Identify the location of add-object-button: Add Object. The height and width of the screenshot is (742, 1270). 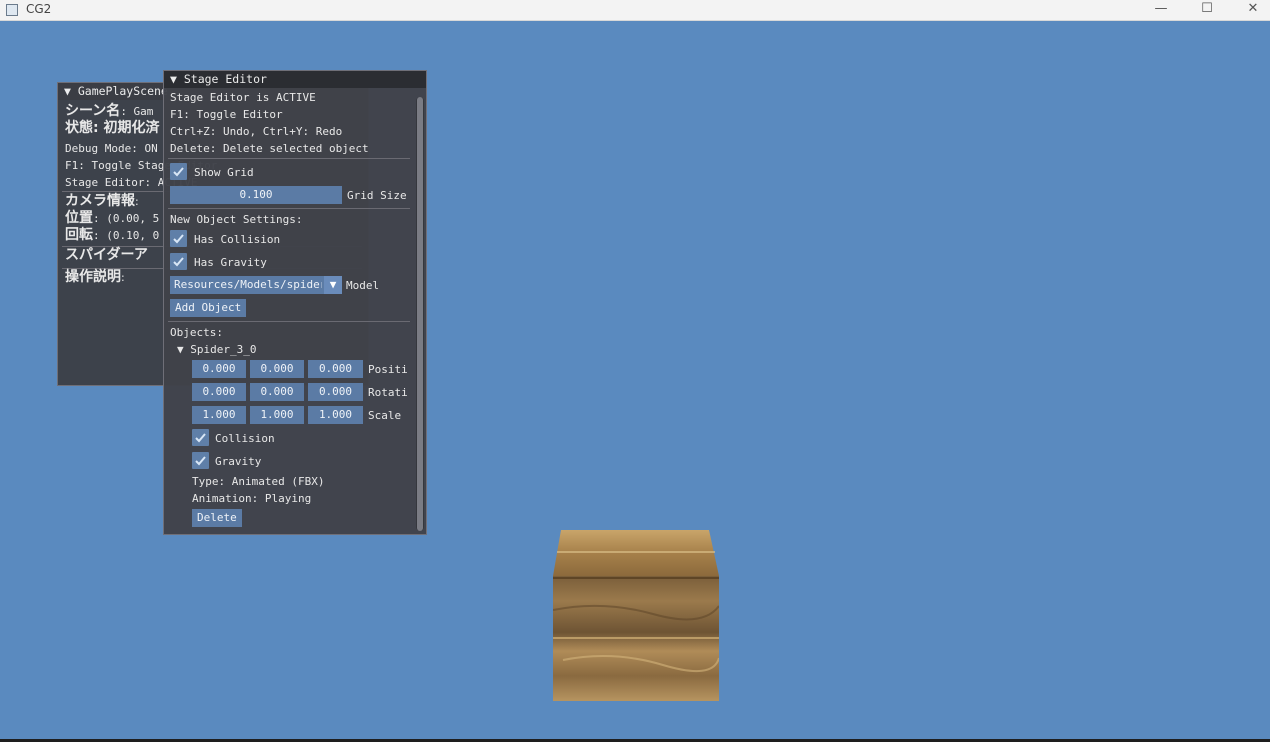
(208, 308).